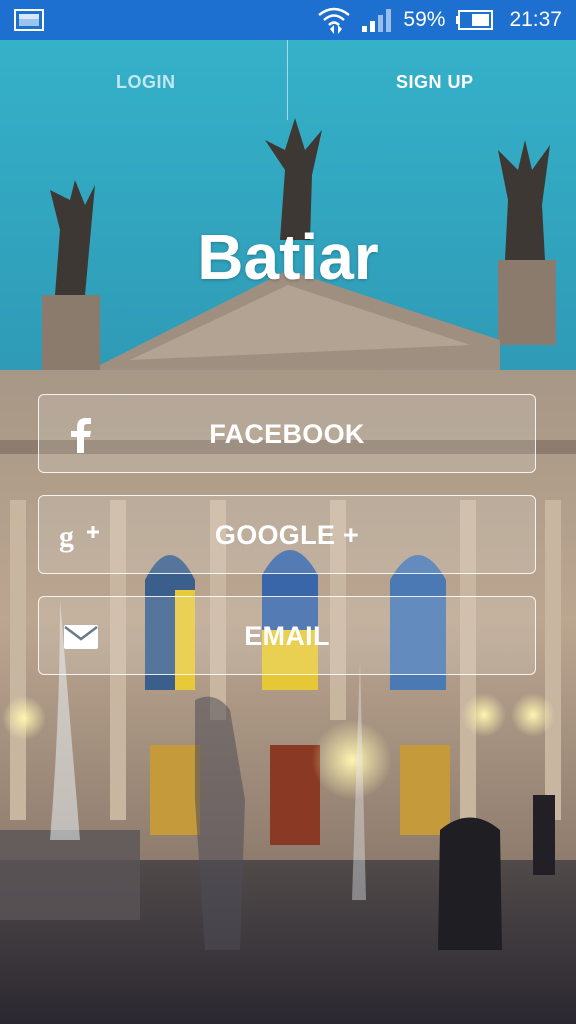 This screenshot has height=1024, width=576. What do you see at coordinates (334, 20) in the screenshot?
I see `wifi-icon` at bounding box center [334, 20].